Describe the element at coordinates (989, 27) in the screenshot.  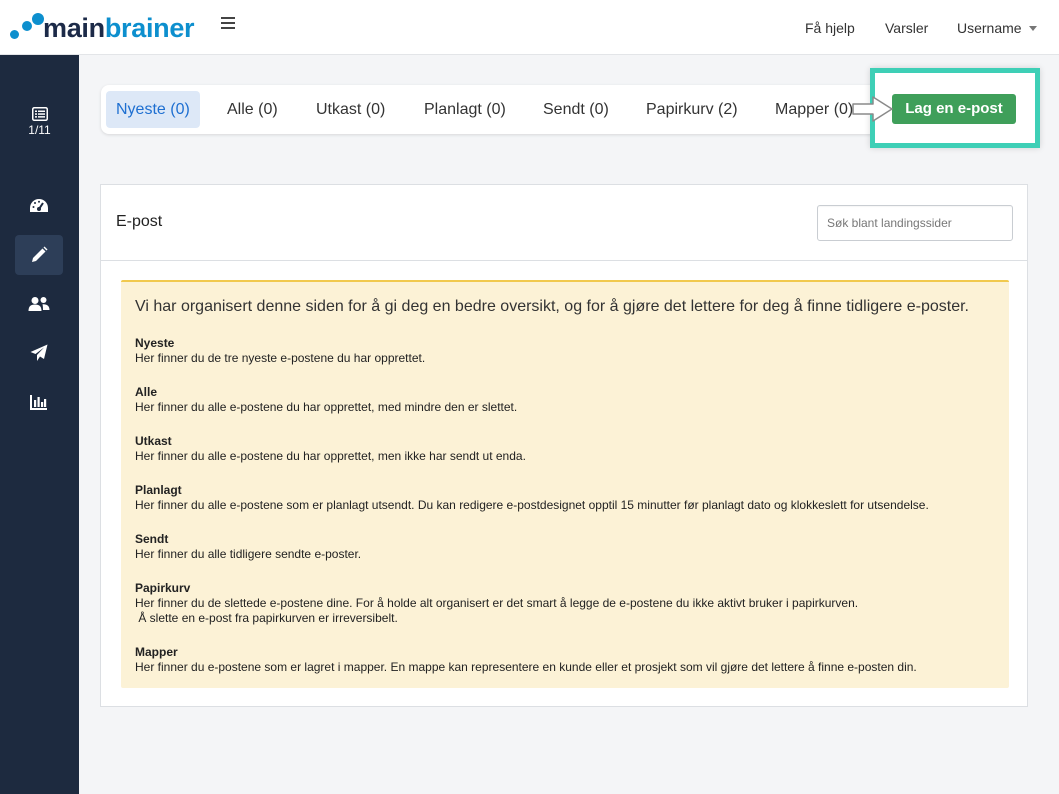
I see `username-label: Username` at that location.